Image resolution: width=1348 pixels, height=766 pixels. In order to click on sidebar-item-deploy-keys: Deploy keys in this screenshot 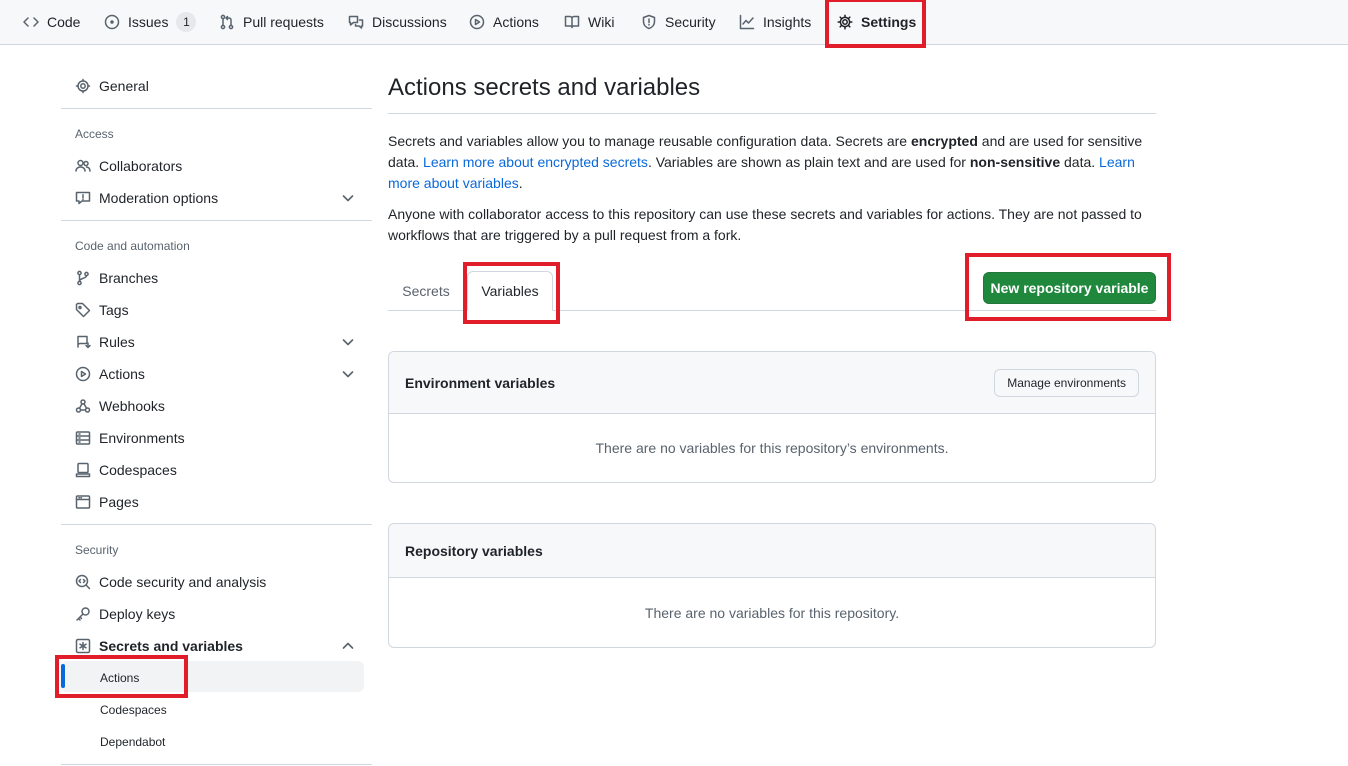, I will do `click(125, 614)`.